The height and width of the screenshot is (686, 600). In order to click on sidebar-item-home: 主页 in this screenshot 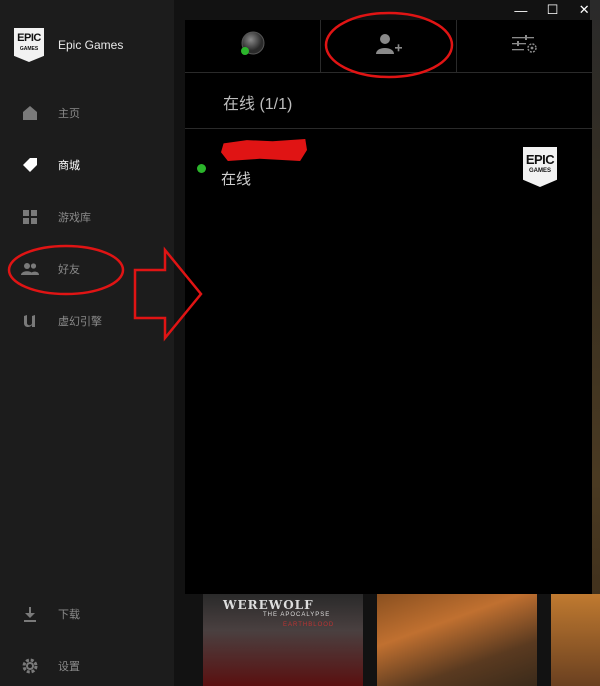, I will do `click(87, 113)`.